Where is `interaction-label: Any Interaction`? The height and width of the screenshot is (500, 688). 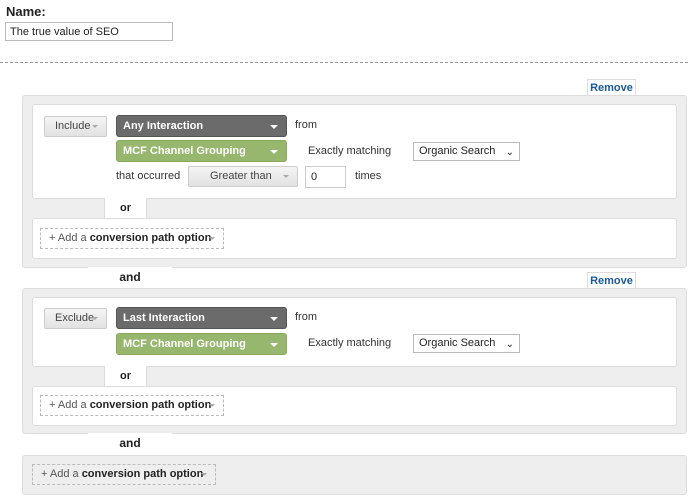
interaction-label: Any Interaction is located at coordinates (163, 126).